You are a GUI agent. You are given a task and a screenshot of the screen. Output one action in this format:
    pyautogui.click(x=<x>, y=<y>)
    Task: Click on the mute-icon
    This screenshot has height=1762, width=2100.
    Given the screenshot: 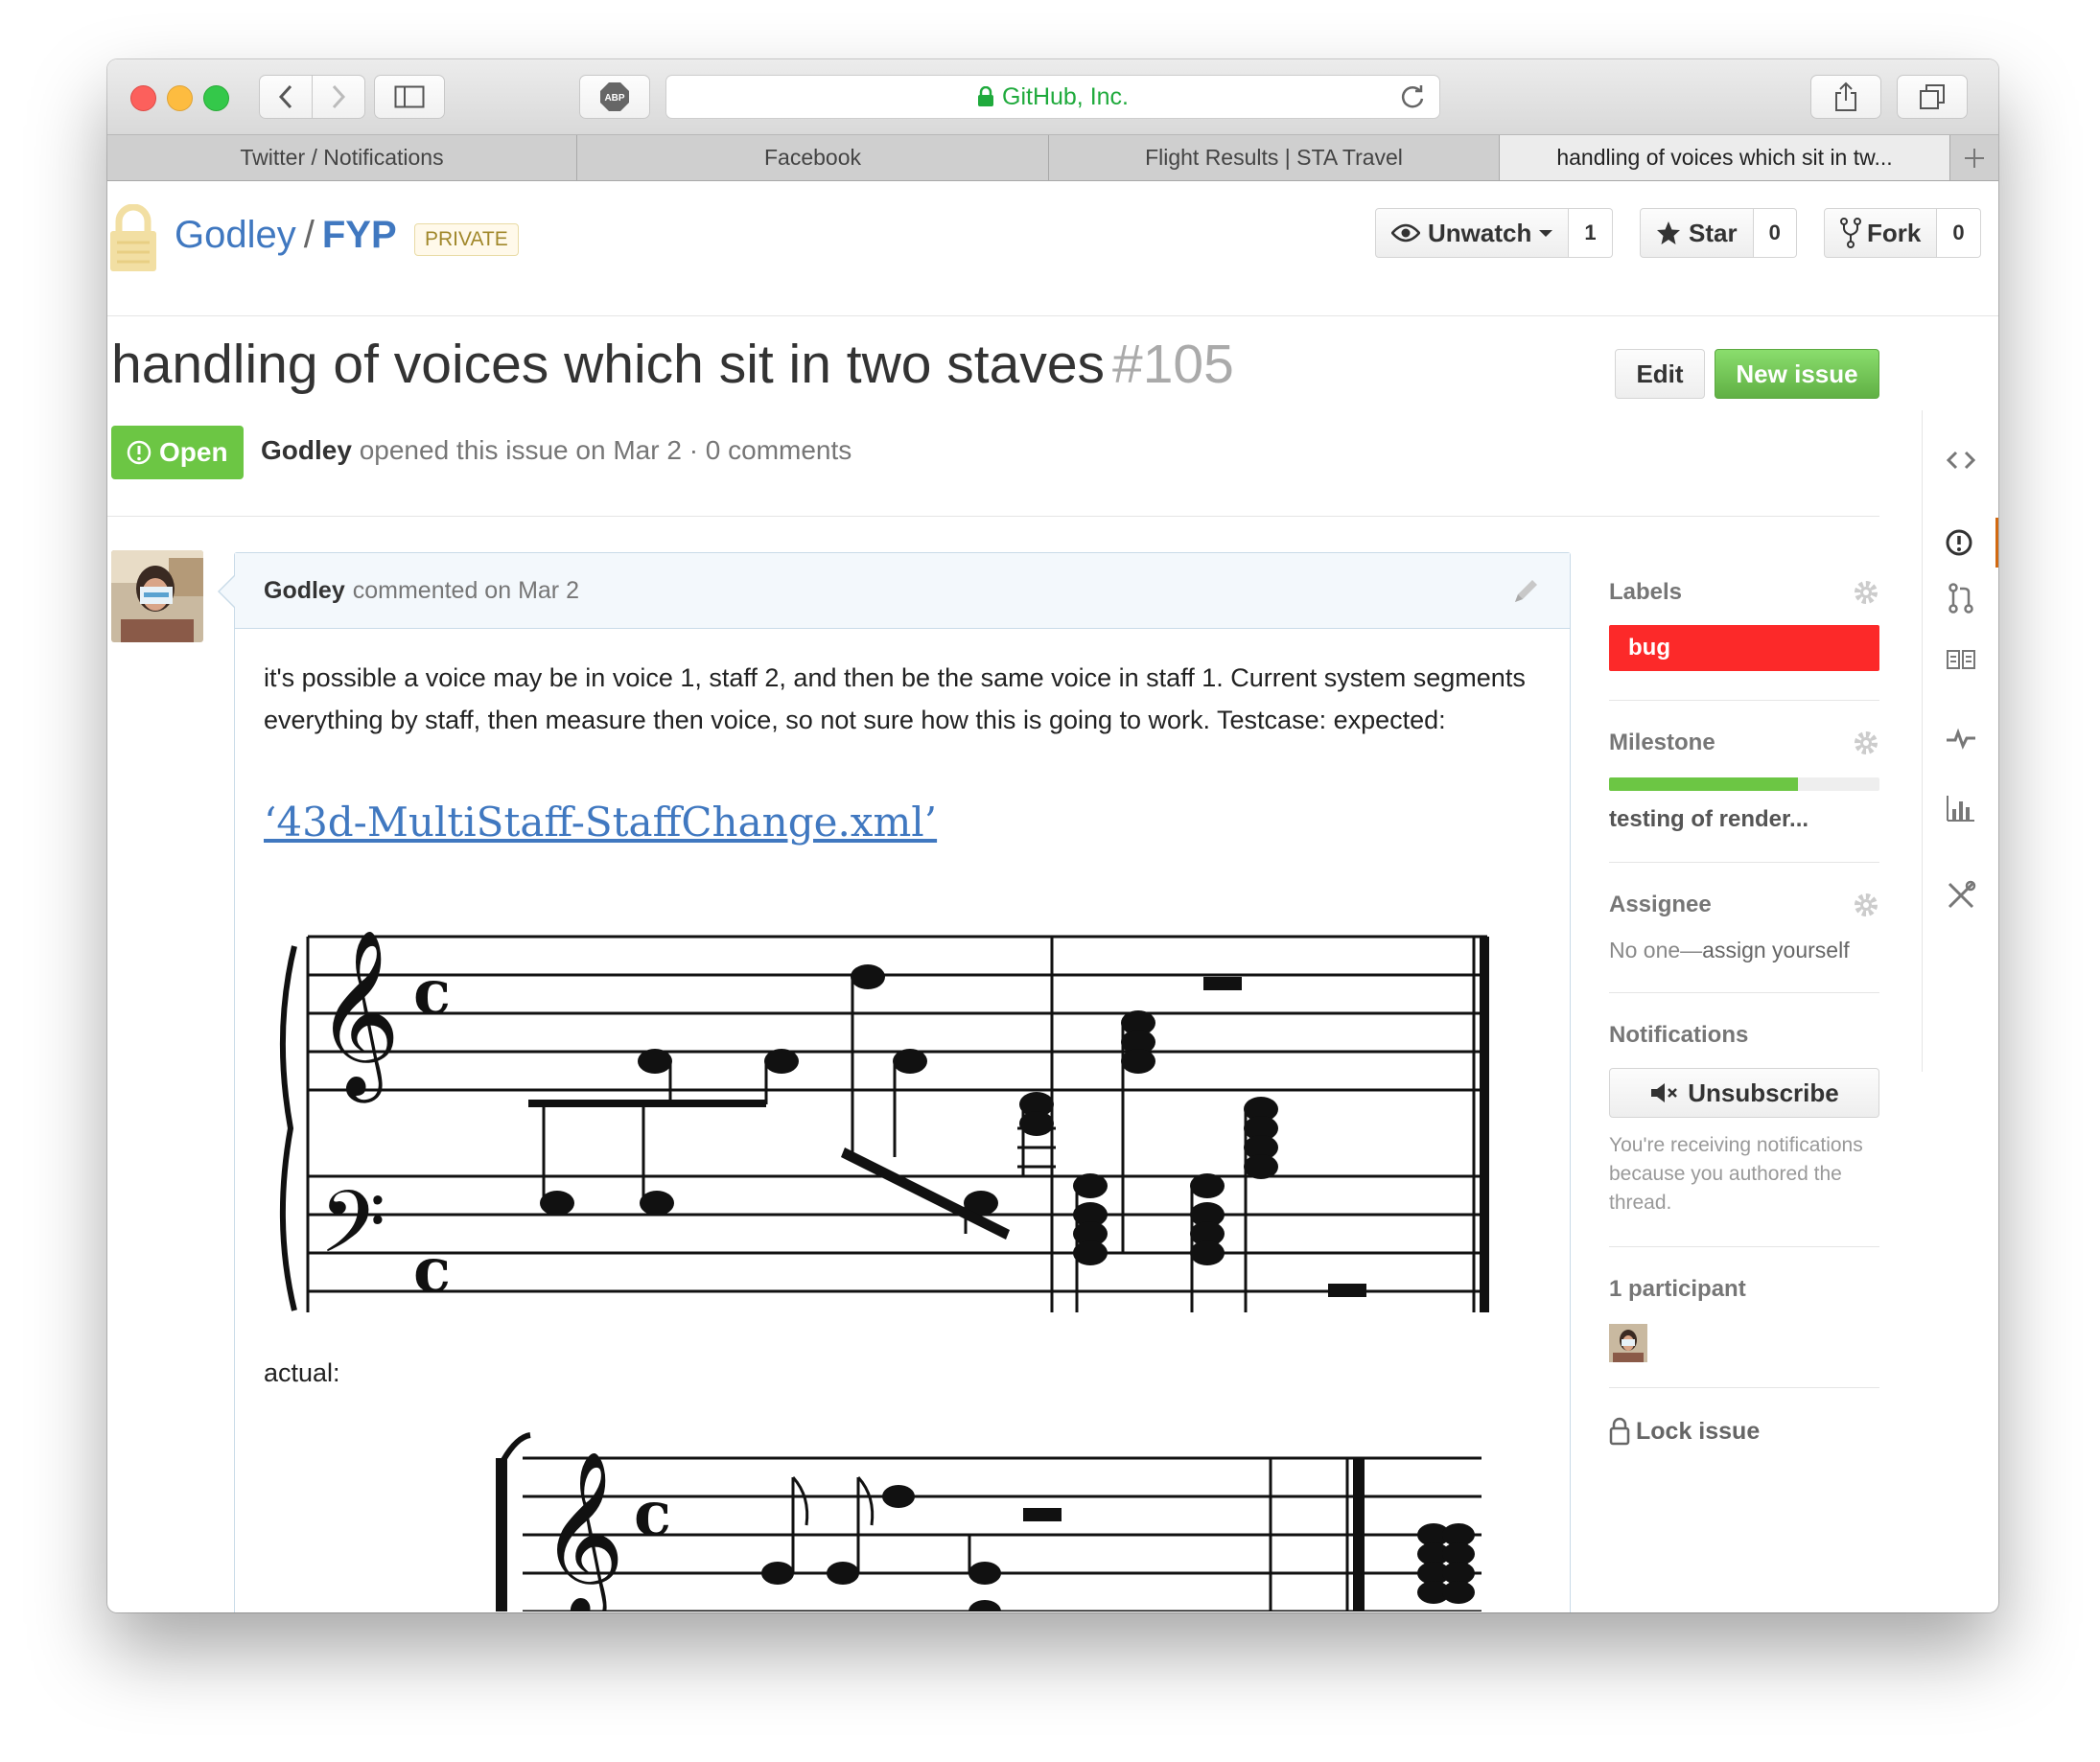 What is the action you would take?
    pyautogui.click(x=1664, y=1092)
    